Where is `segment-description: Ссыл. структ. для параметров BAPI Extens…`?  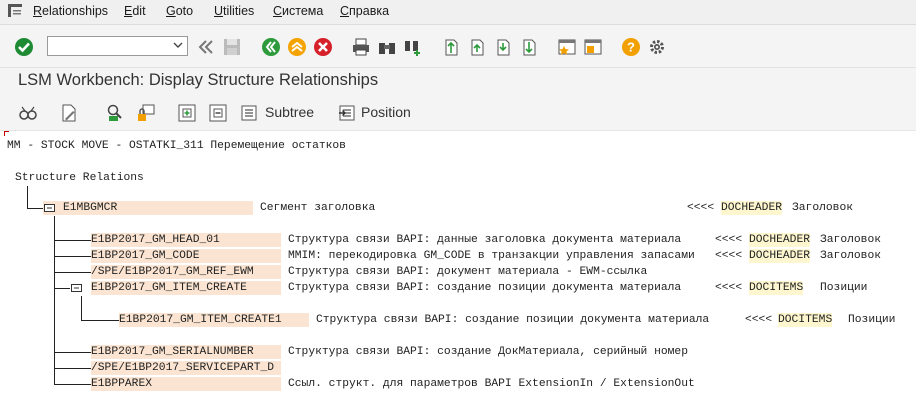 segment-description: Ссыл. структ. для параметров BAPI Extens… is located at coordinates (491, 384).